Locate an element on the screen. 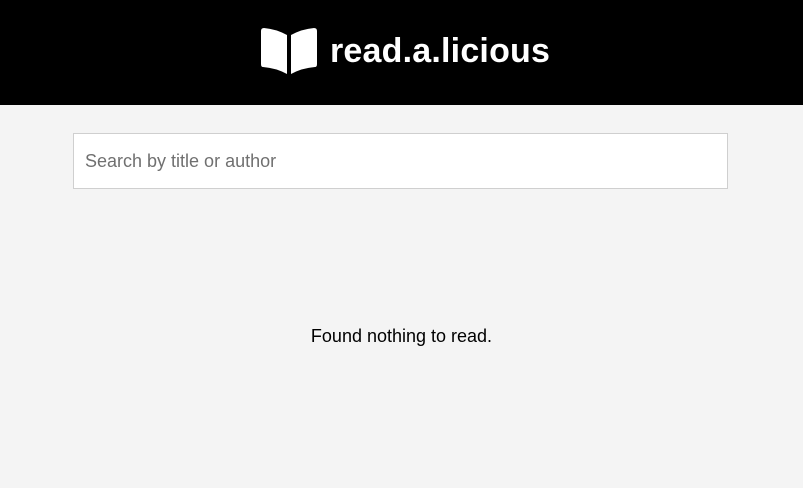 The height and width of the screenshot is (488, 803). app-title: read.a.licious is located at coordinates (440, 51).